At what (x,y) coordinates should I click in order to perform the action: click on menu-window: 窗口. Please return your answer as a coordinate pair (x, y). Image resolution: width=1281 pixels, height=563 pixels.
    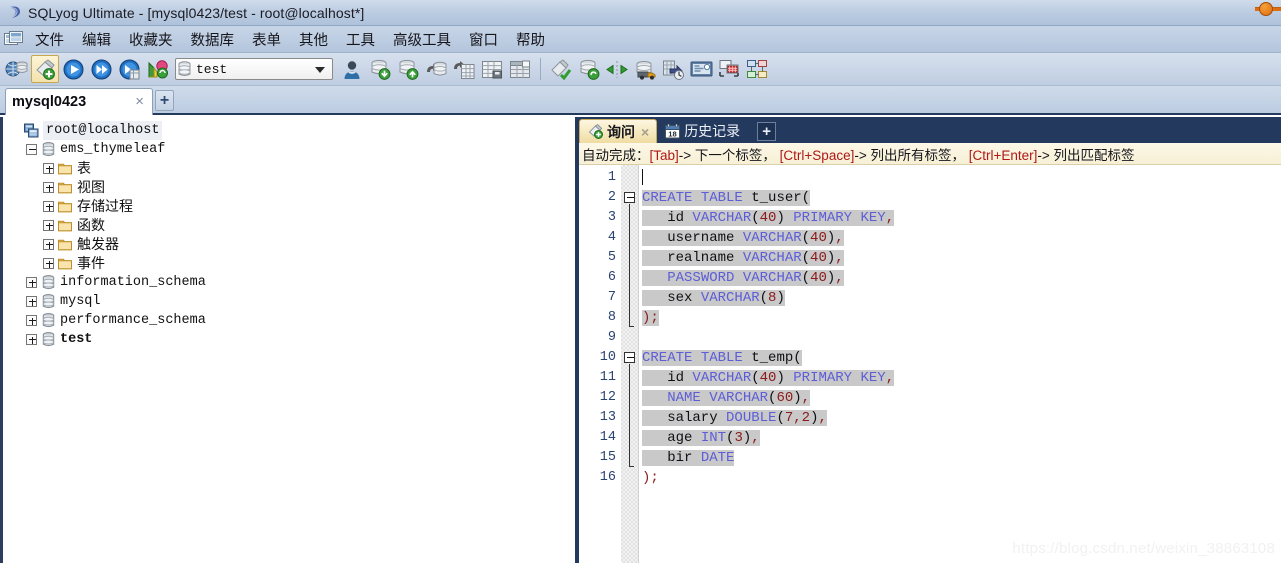
    Looking at the image, I should click on (483, 39).